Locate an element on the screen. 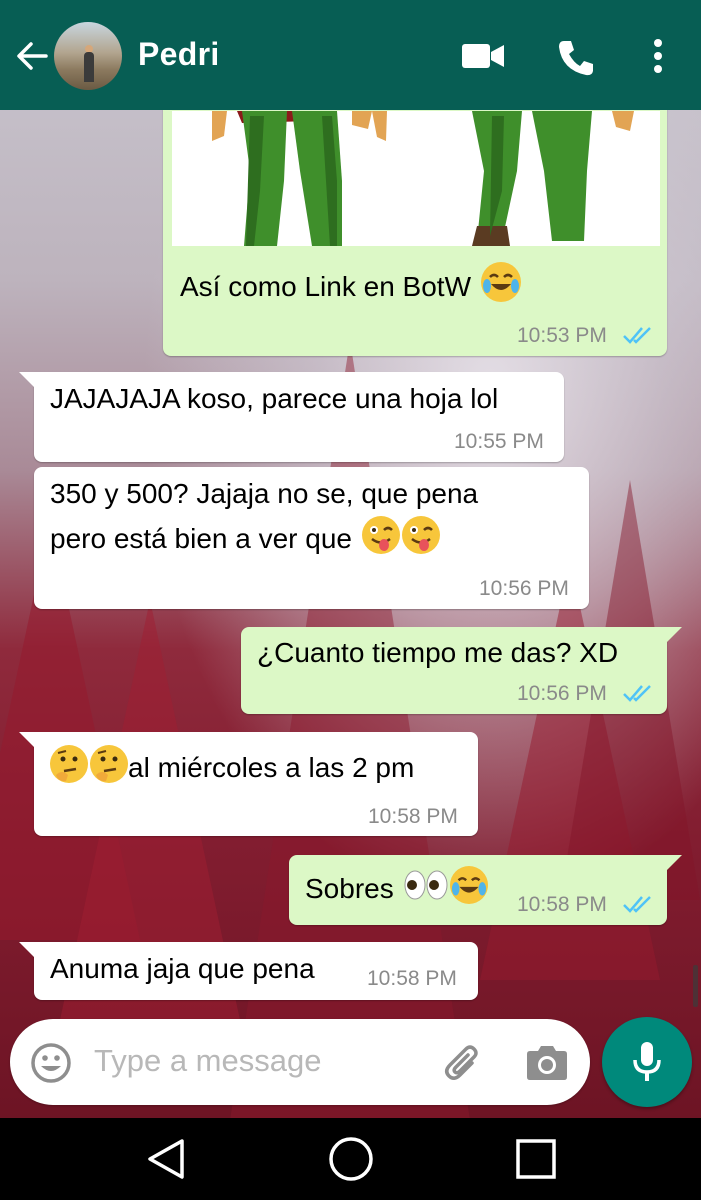 The width and height of the screenshot is (701, 1200). message-text: al miércoles a las 2 pm is located at coordinates (232, 767).